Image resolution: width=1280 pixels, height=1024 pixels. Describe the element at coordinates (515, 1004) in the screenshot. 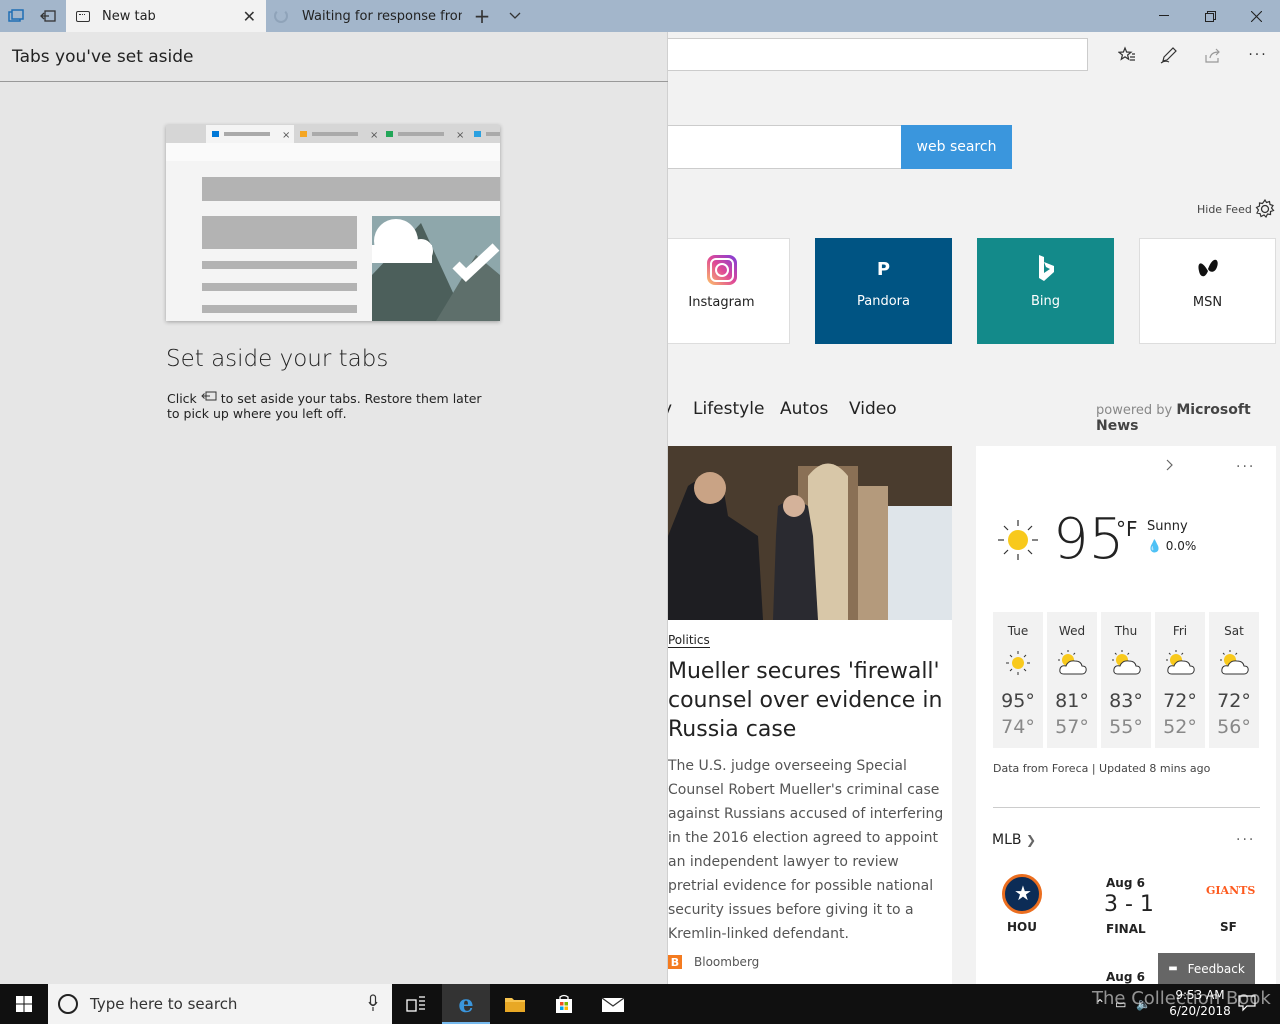

I see `file-explorer-icon` at that location.